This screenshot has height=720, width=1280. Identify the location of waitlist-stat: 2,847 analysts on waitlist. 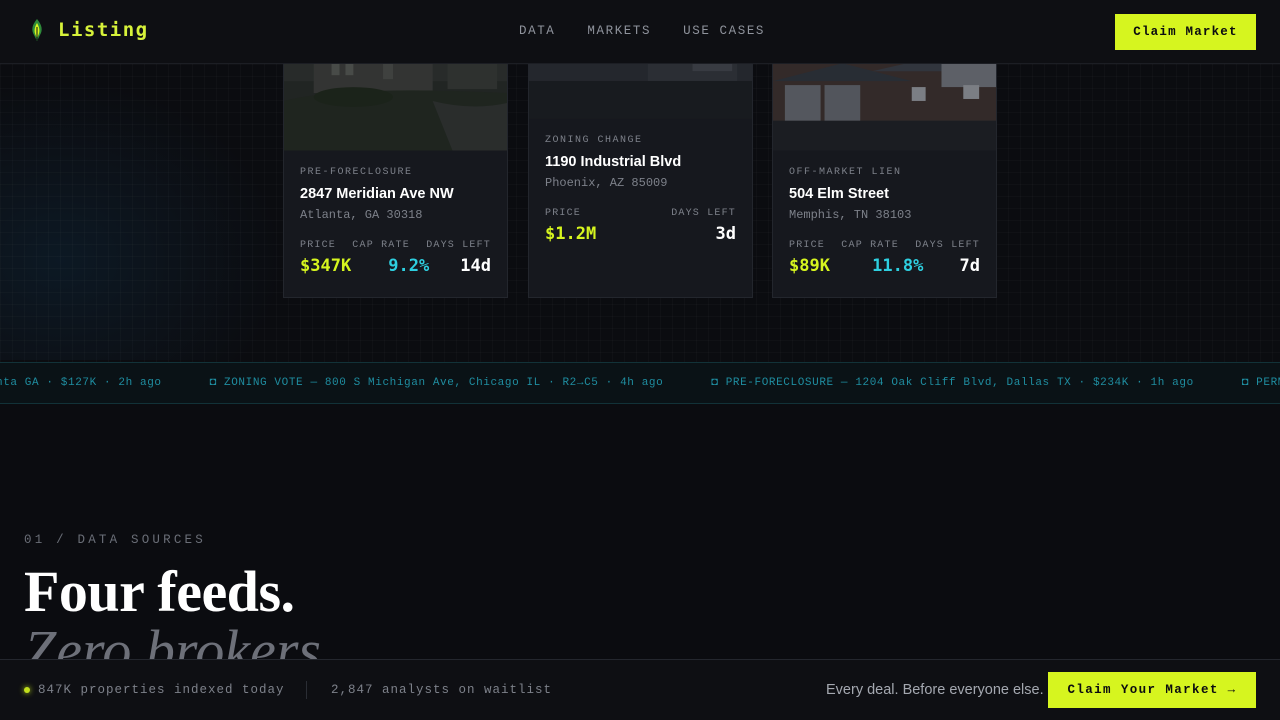
(442, 690).